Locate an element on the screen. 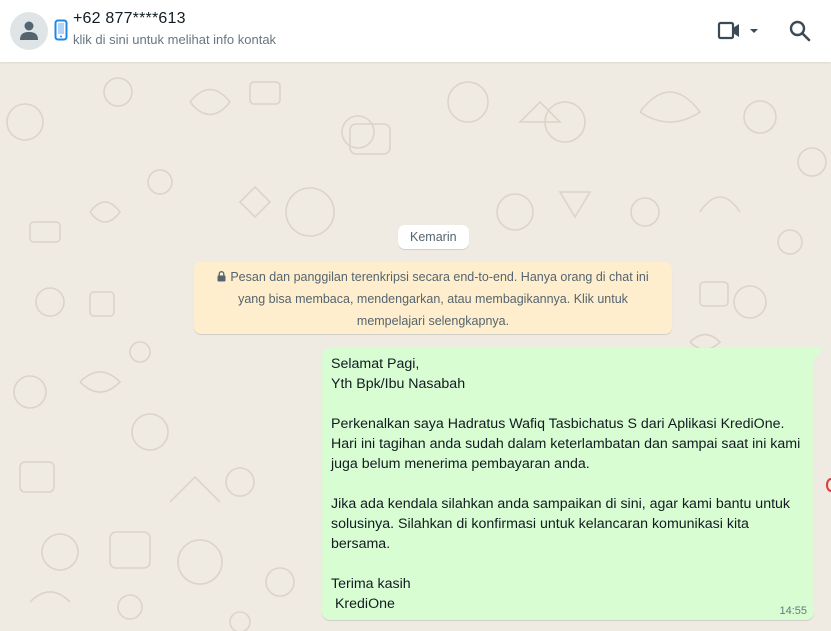  search-button is located at coordinates (800, 31).